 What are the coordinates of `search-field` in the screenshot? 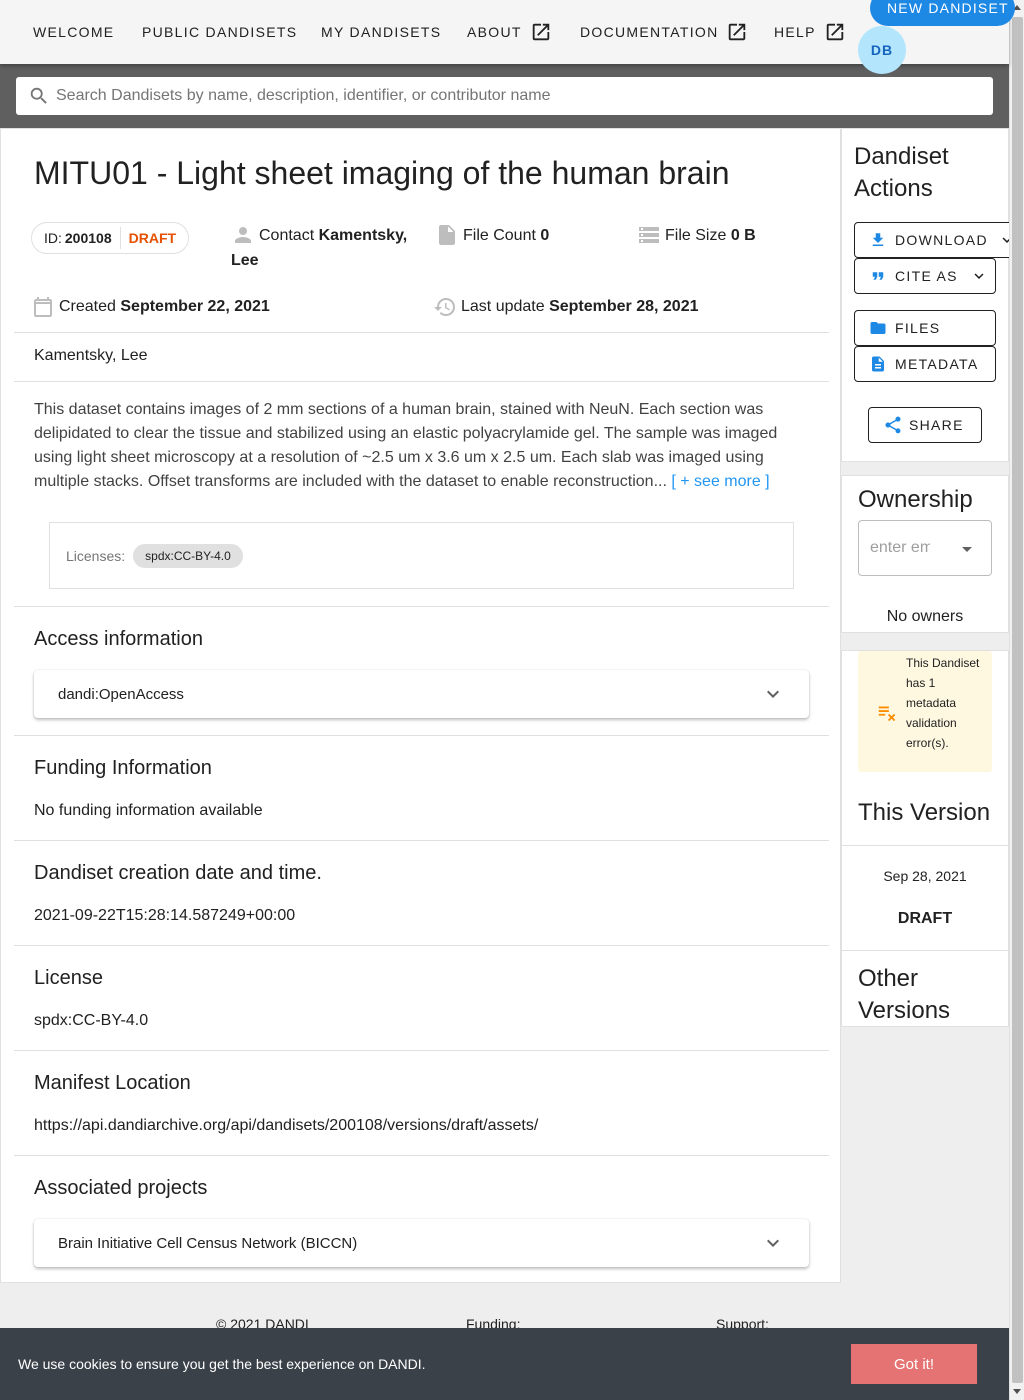 It's located at (504, 96).